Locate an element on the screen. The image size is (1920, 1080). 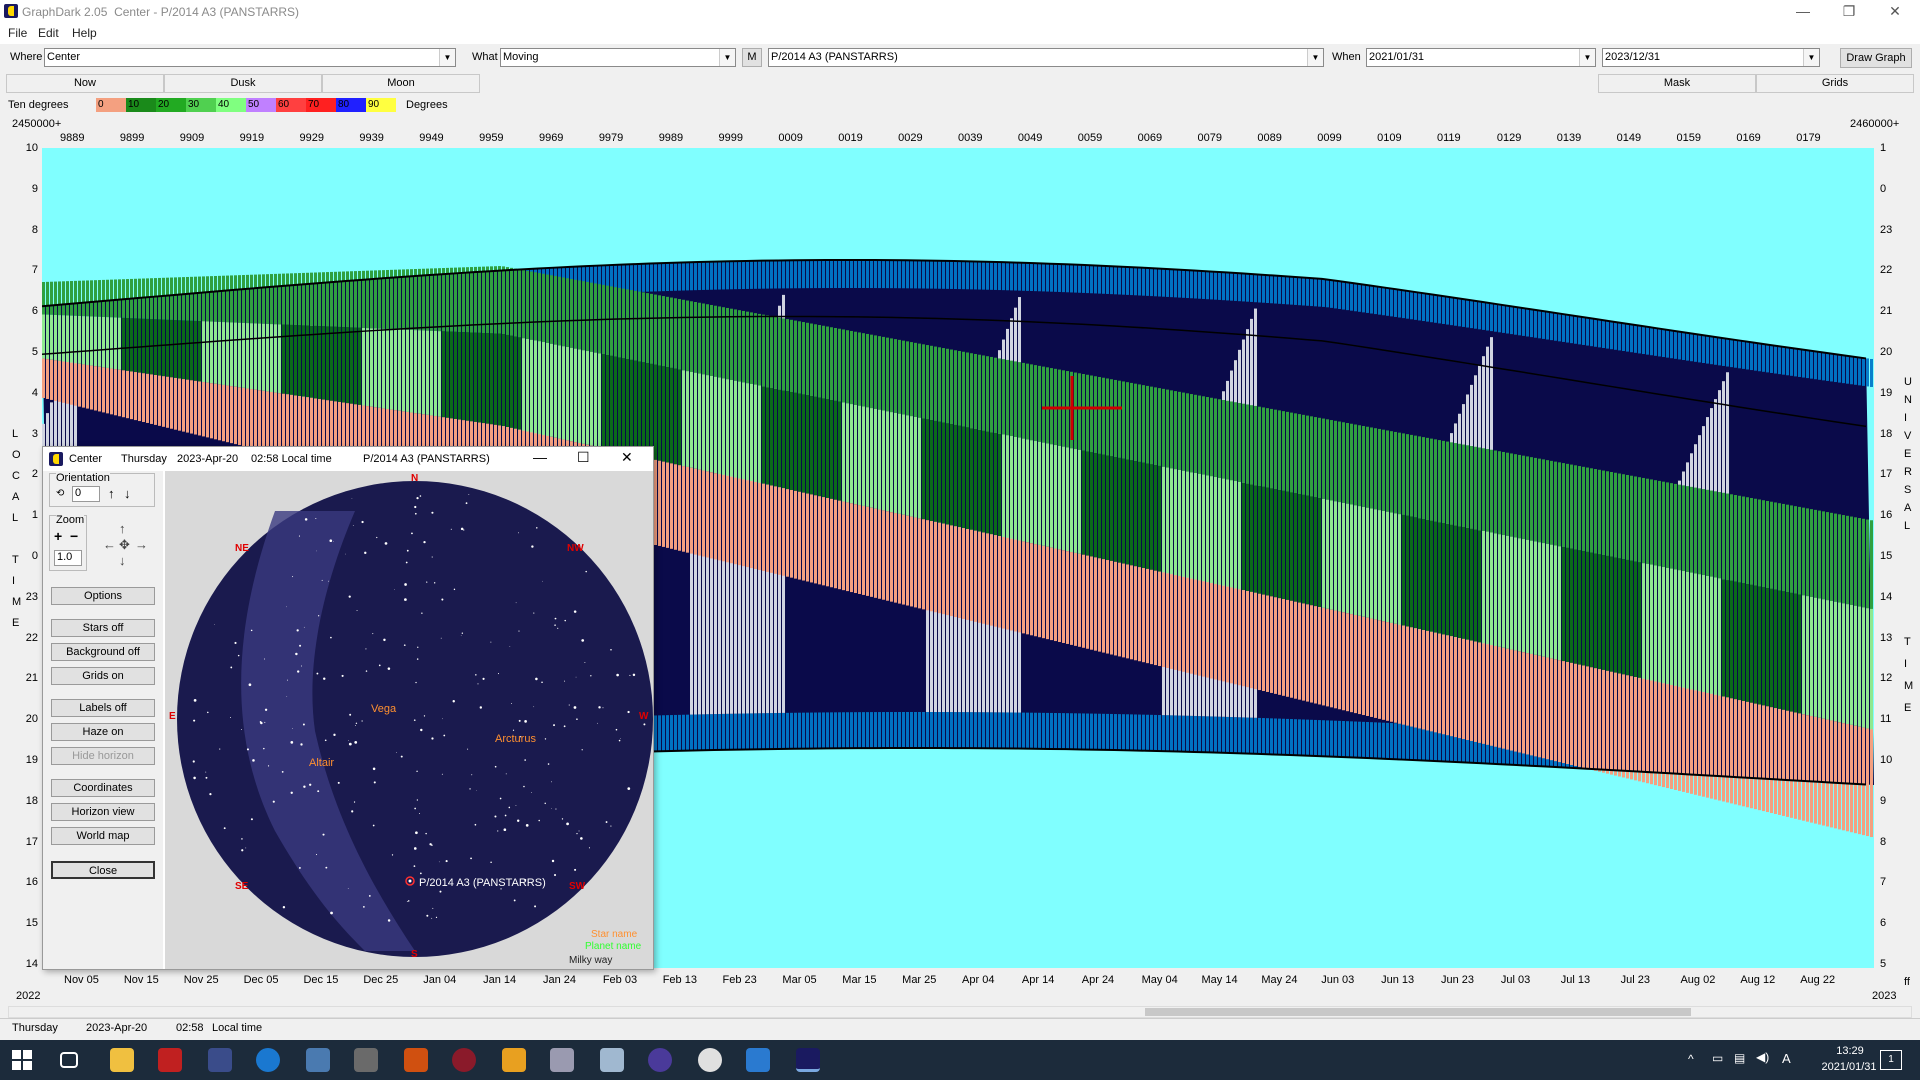
draw-graph-button: Draw Graph is located at coordinates (1876, 58).